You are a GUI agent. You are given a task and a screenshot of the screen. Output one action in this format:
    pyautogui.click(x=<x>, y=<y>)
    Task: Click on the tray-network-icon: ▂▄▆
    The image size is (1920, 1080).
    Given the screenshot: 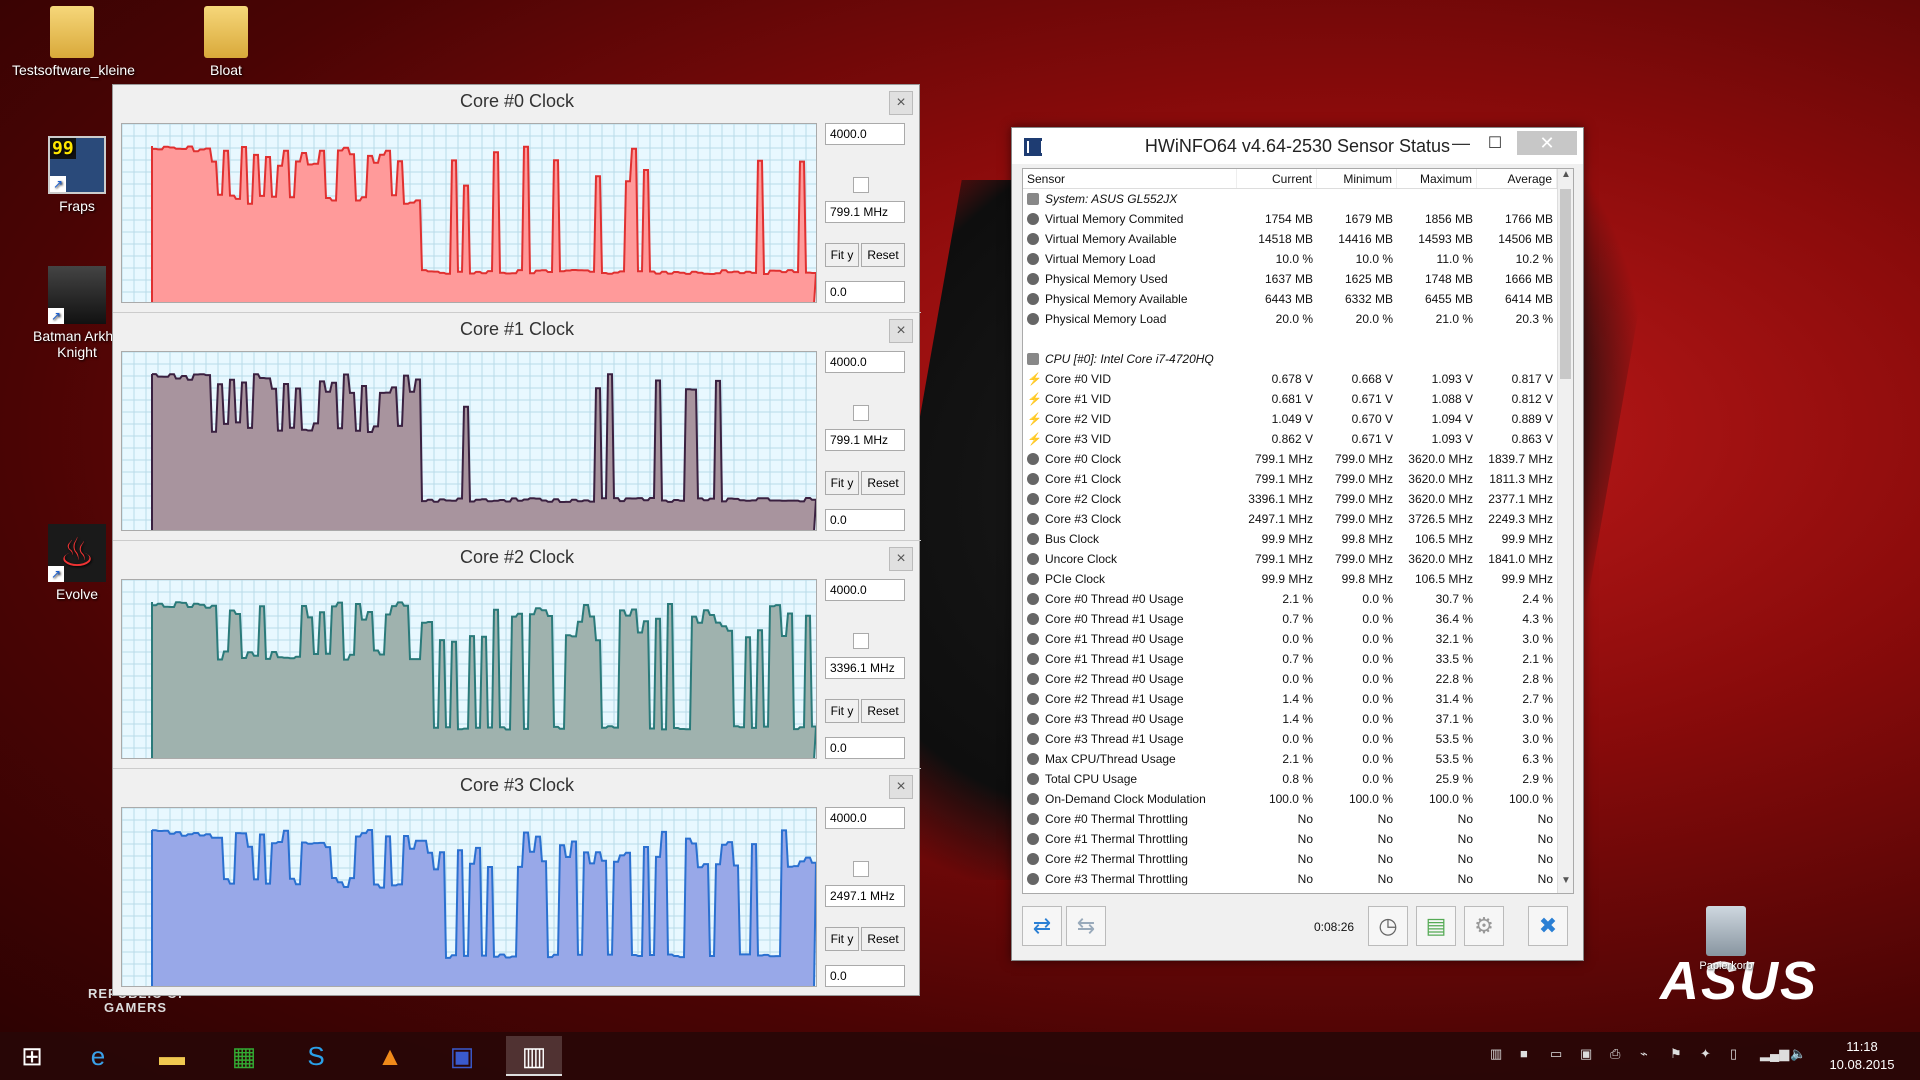 What is the action you would take?
    pyautogui.click(x=1774, y=1056)
    